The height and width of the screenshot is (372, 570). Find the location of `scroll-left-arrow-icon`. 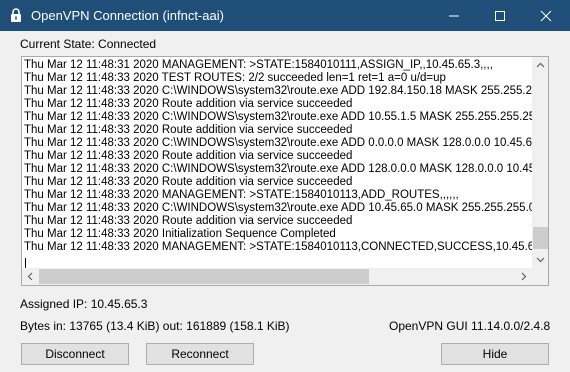

scroll-left-arrow-icon is located at coordinates (30, 276).